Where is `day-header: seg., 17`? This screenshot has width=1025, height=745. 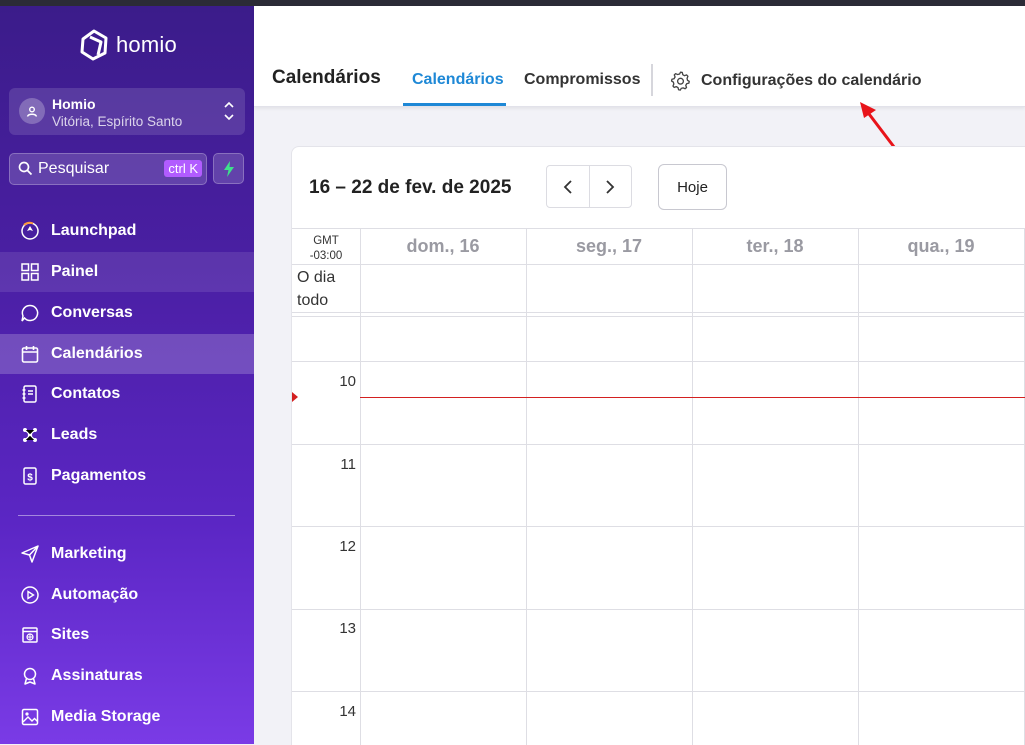 day-header: seg., 17 is located at coordinates (609, 246).